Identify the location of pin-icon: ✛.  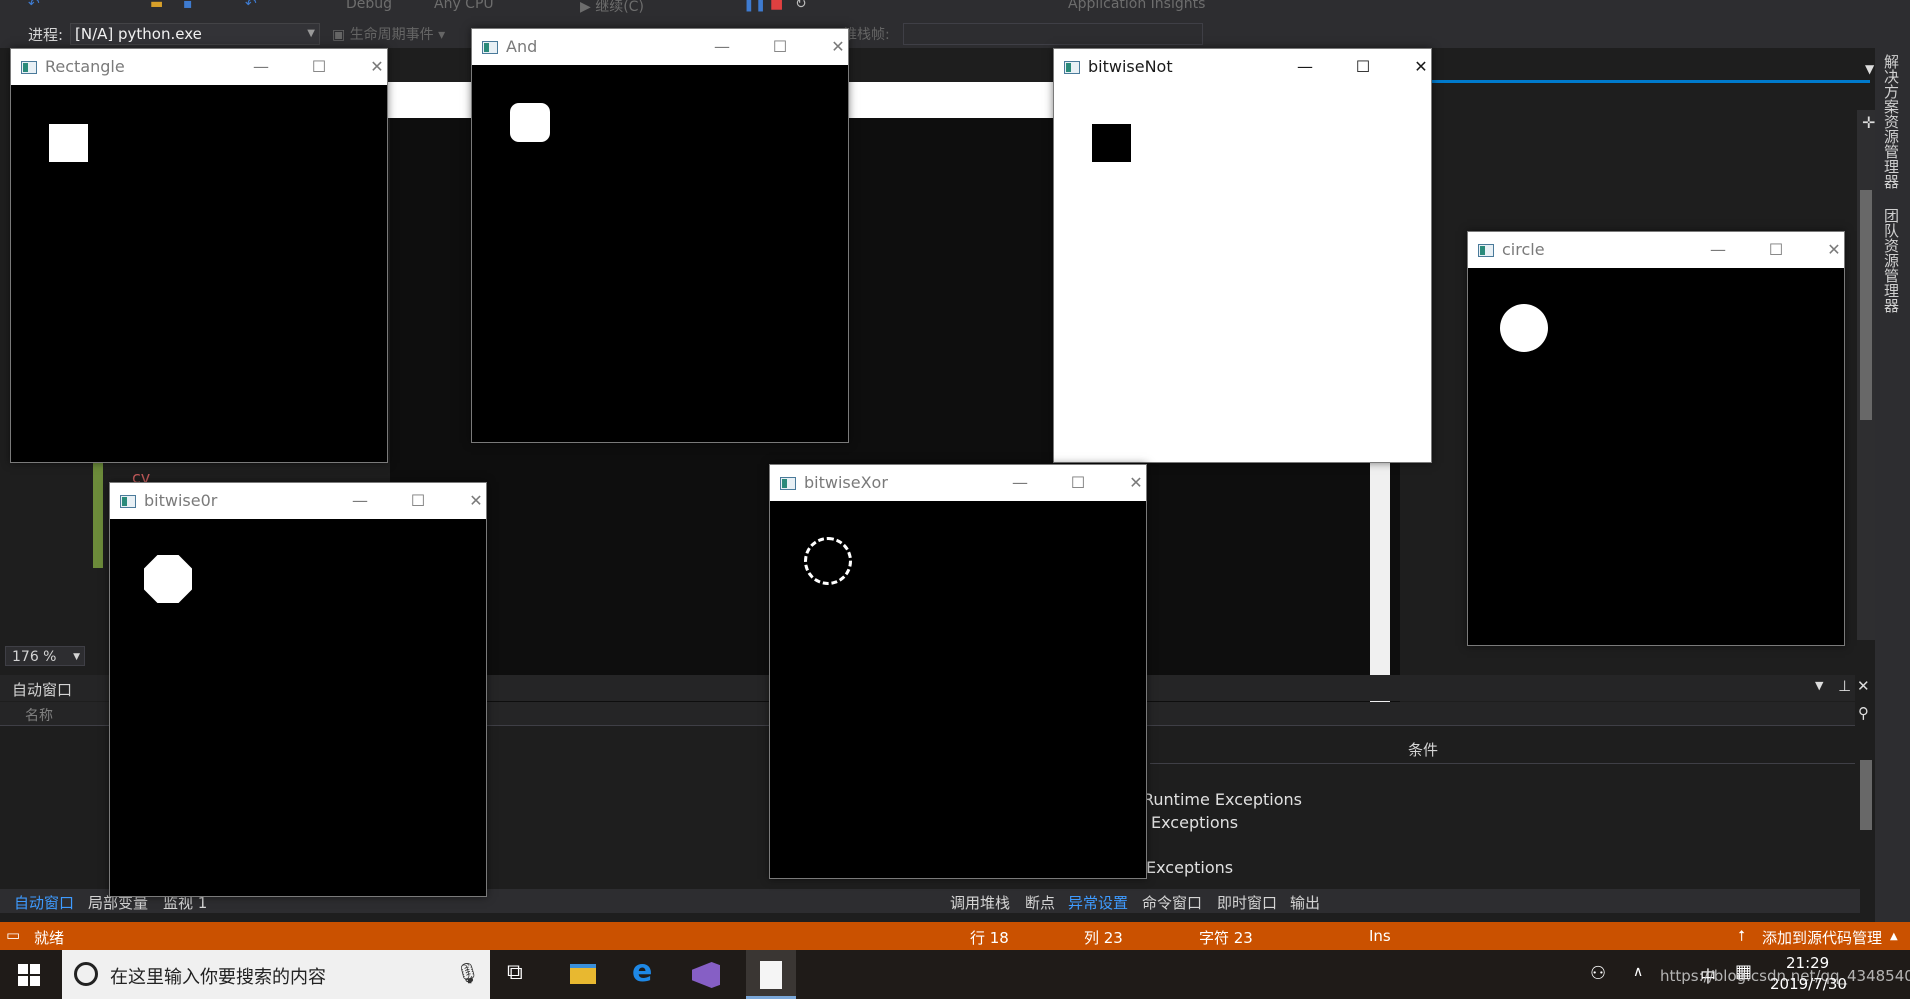
(1868, 122).